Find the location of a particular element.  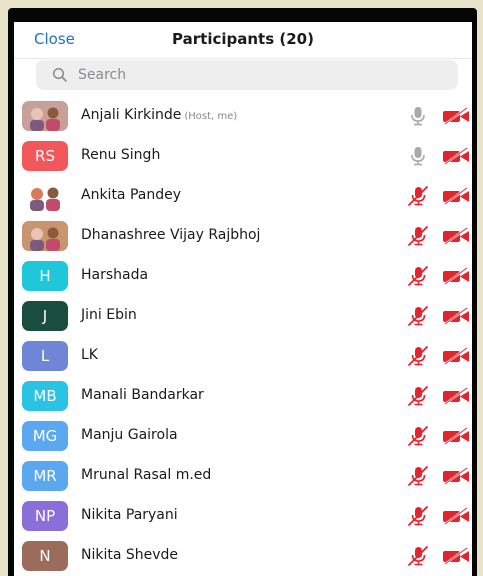

participant-name-text: Ankita Pandey is located at coordinates (131, 195).